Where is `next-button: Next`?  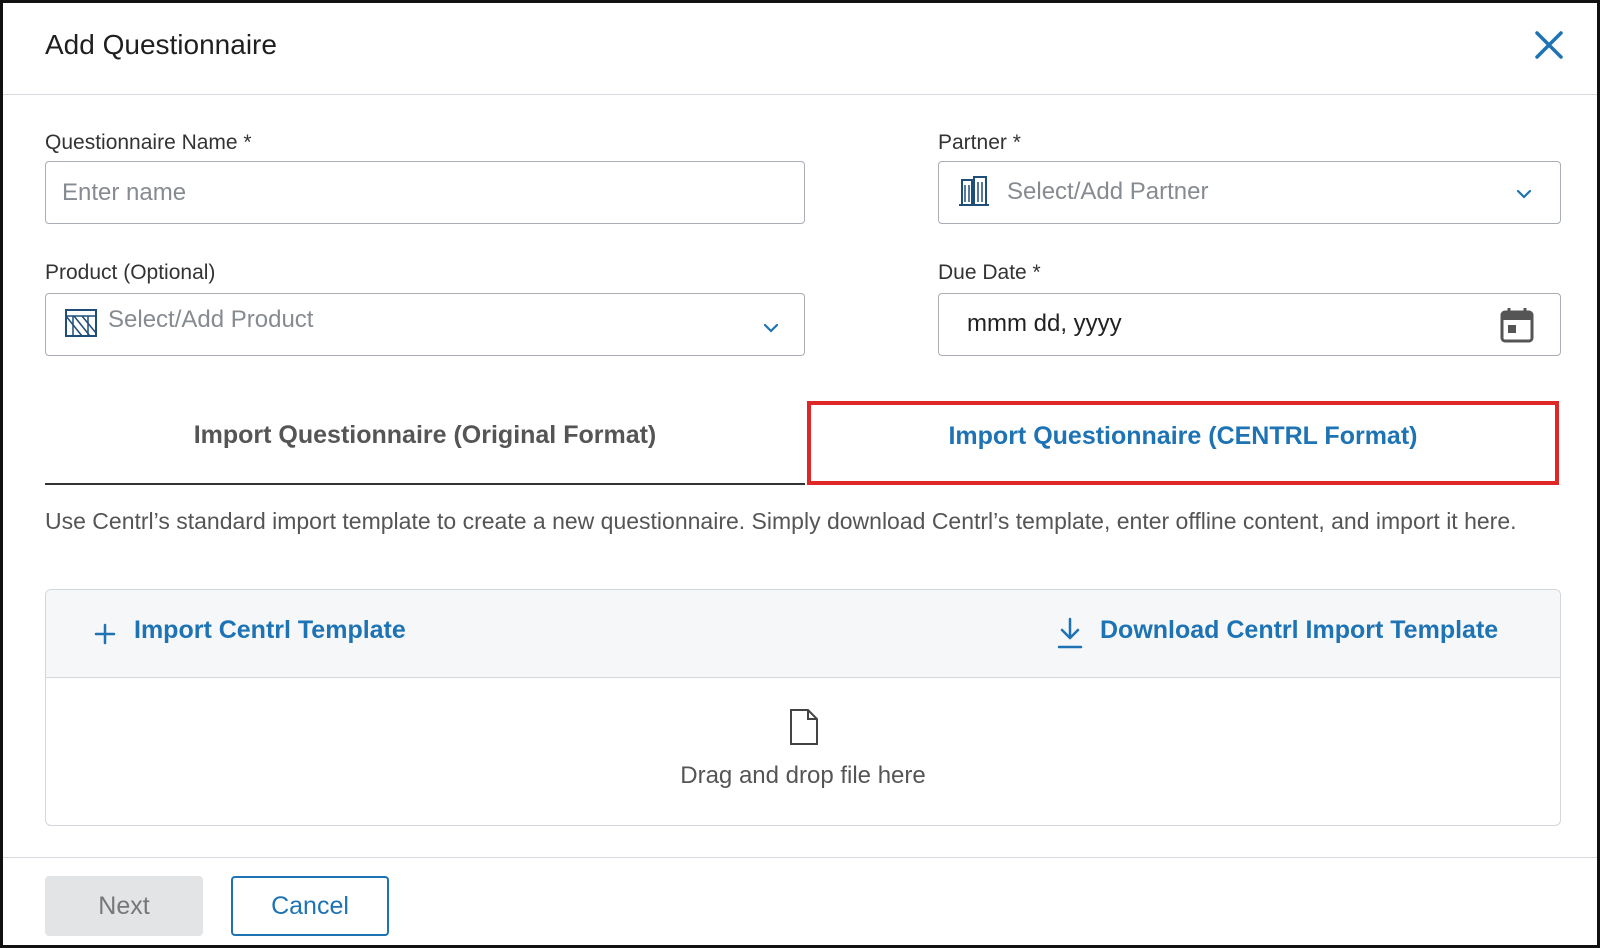 next-button: Next is located at coordinates (124, 906).